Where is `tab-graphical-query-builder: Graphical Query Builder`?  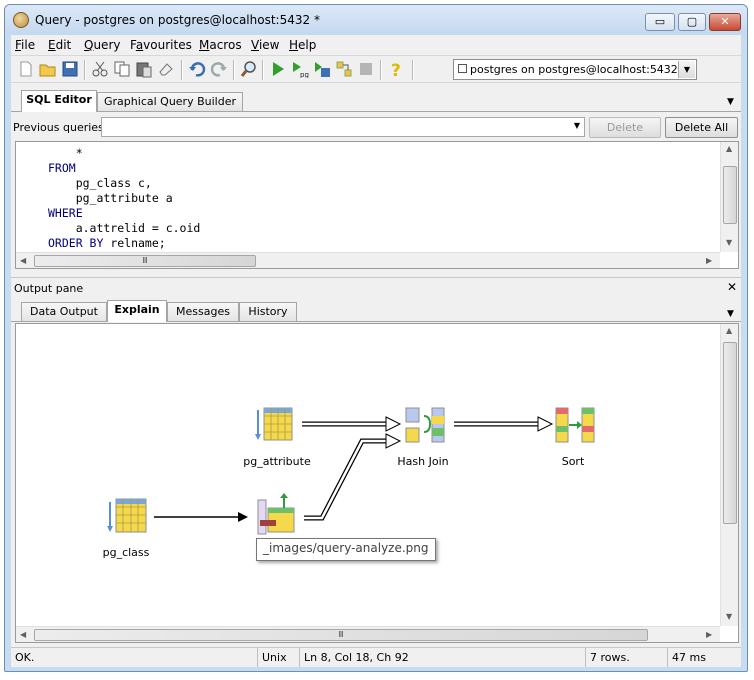 tab-graphical-query-builder: Graphical Query Builder is located at coordinates (170, 101).